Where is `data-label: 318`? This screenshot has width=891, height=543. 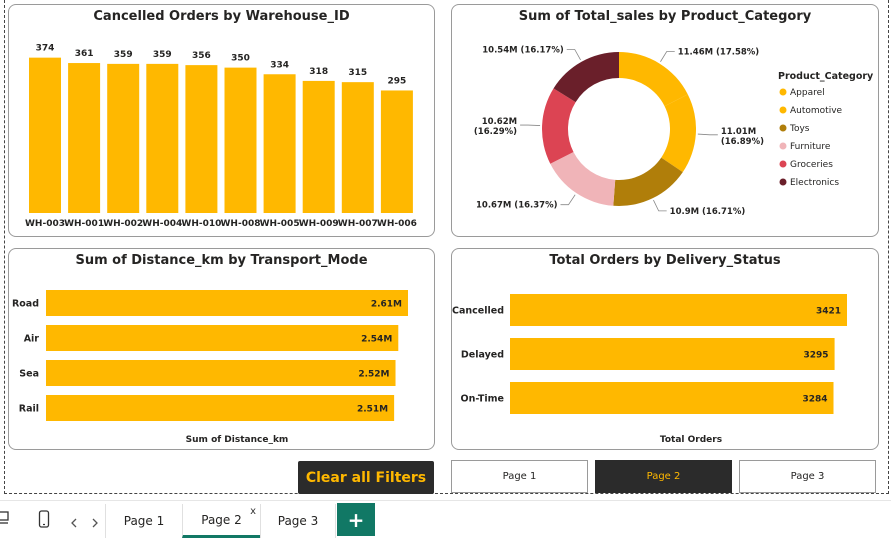 data-label: 318 is located at coordinates (318, 72).